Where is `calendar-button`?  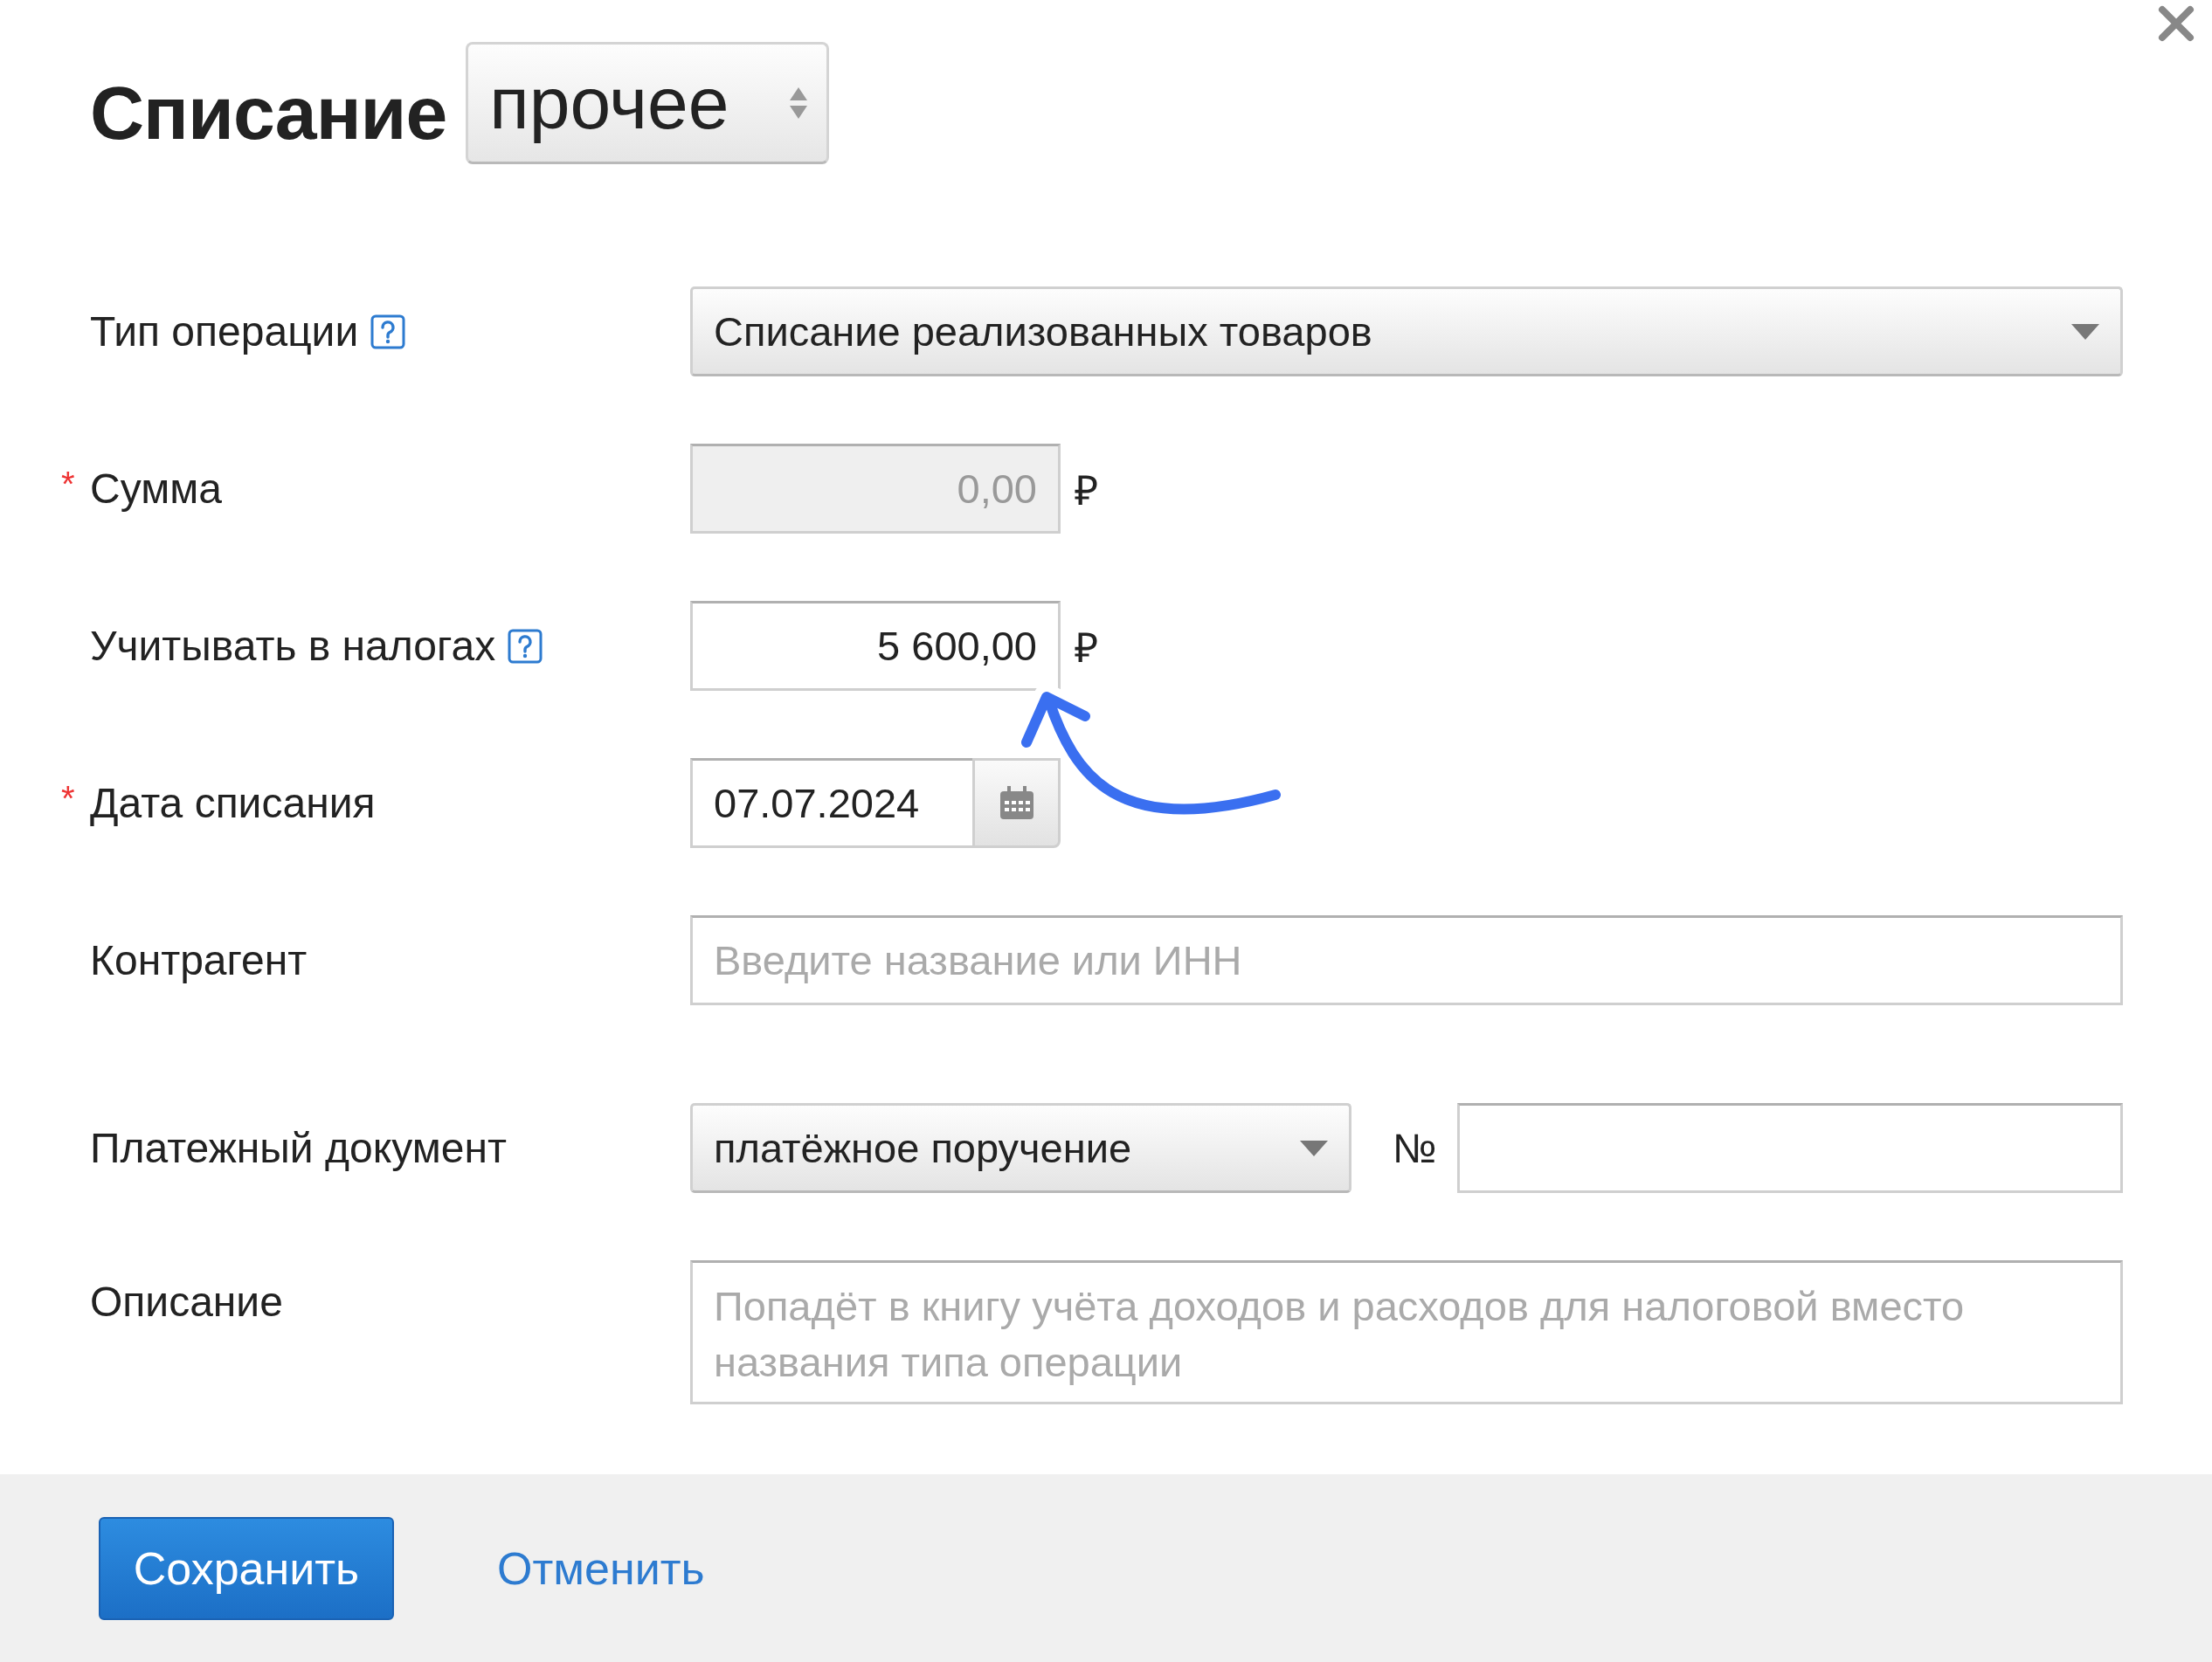 calendar-button is located at coordinates (1016, 803).